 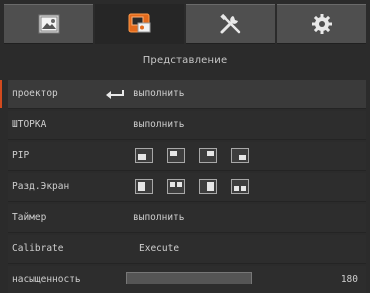 I want to click on image-icon, so click(x=48, y=24).